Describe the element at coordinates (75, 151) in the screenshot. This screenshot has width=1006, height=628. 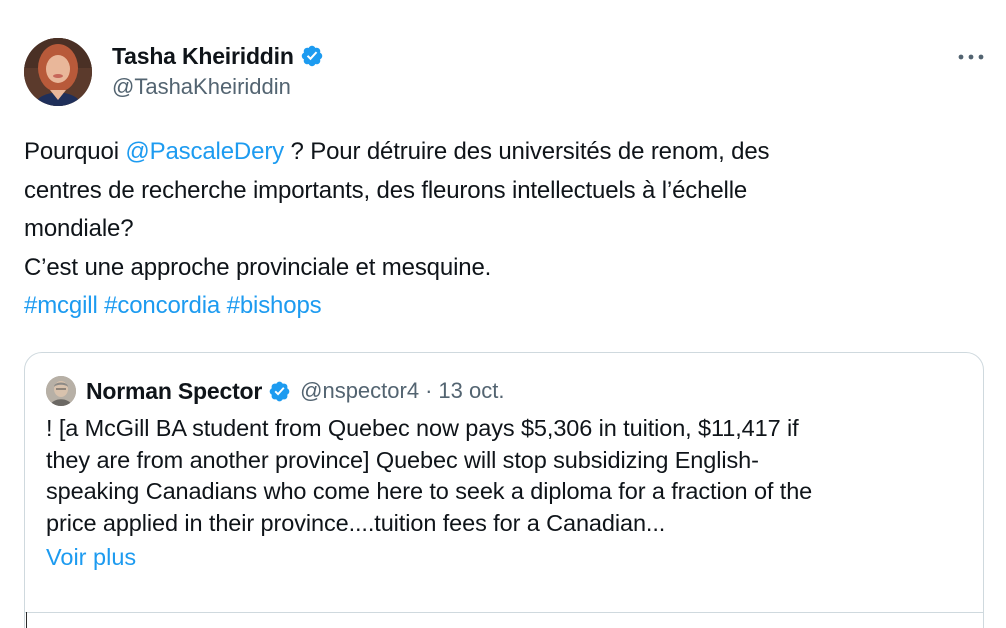
I see `tweet-text-segment: Pourquoi` at that location.